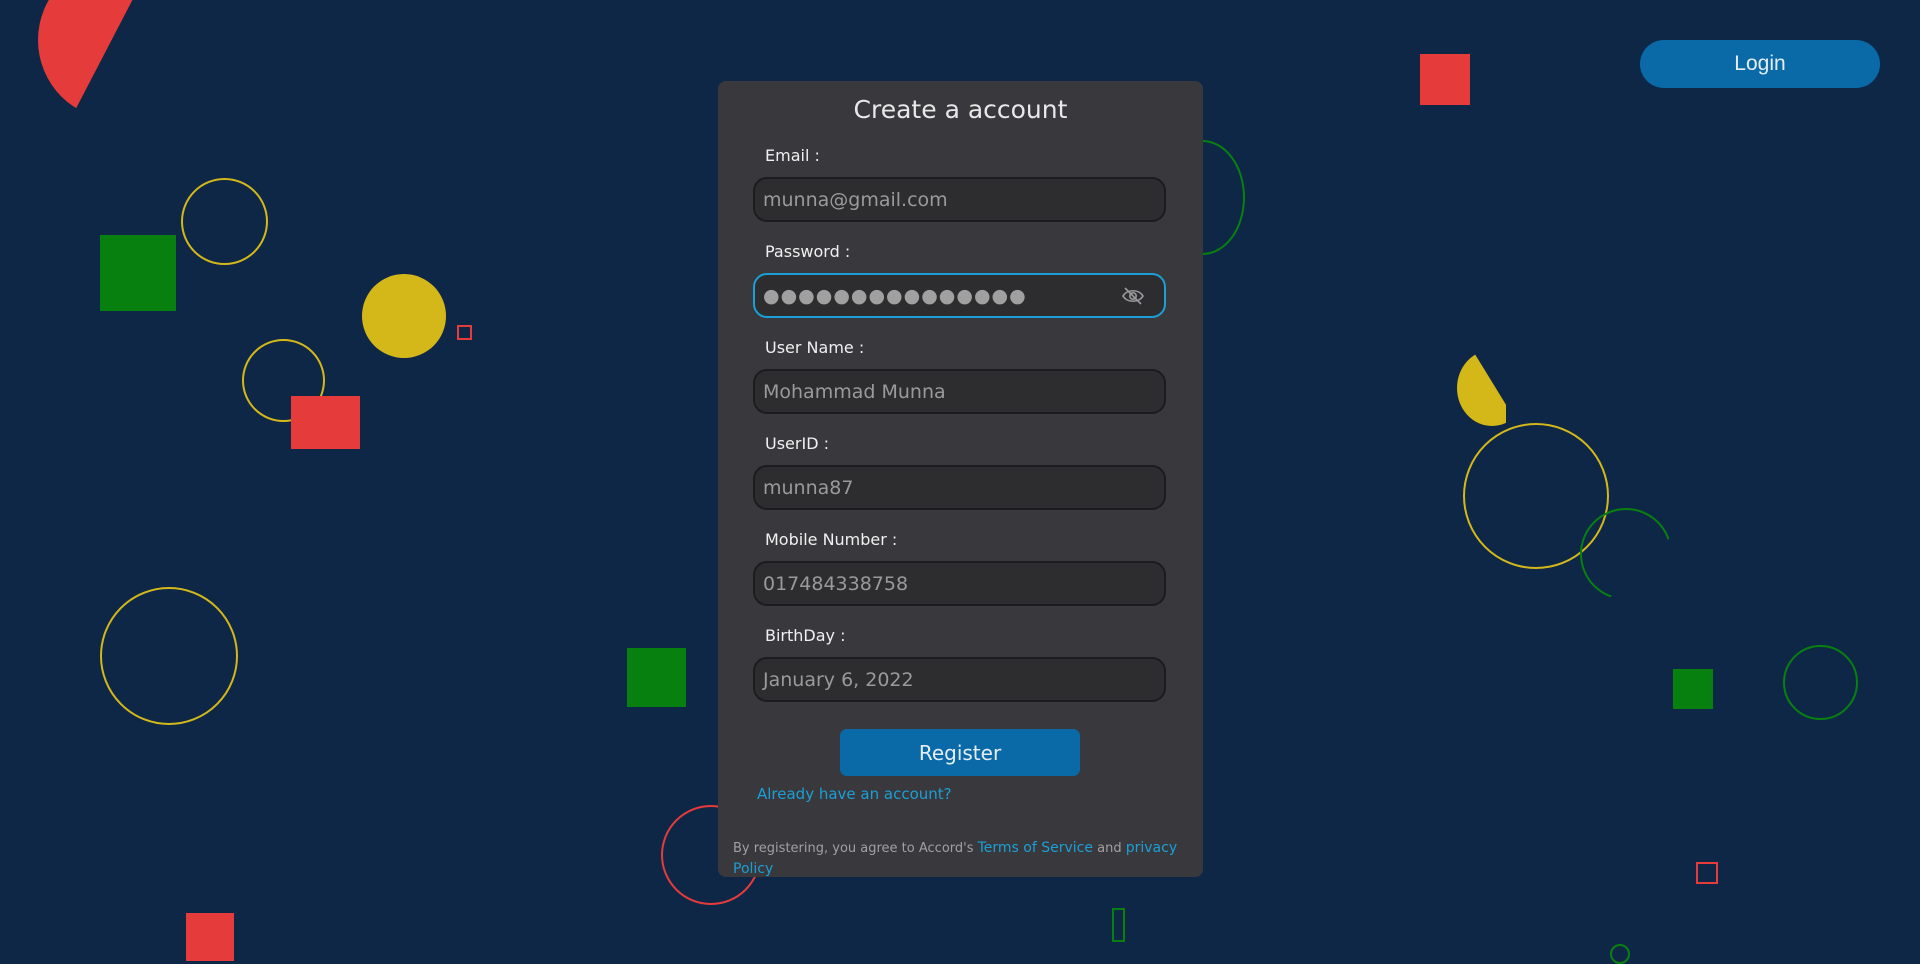 The image size is (1920, 964). What do you see at coordinates (959, 487) in the screenshot?
I see `userid-field: munna87` at bounding box center [959, 487].